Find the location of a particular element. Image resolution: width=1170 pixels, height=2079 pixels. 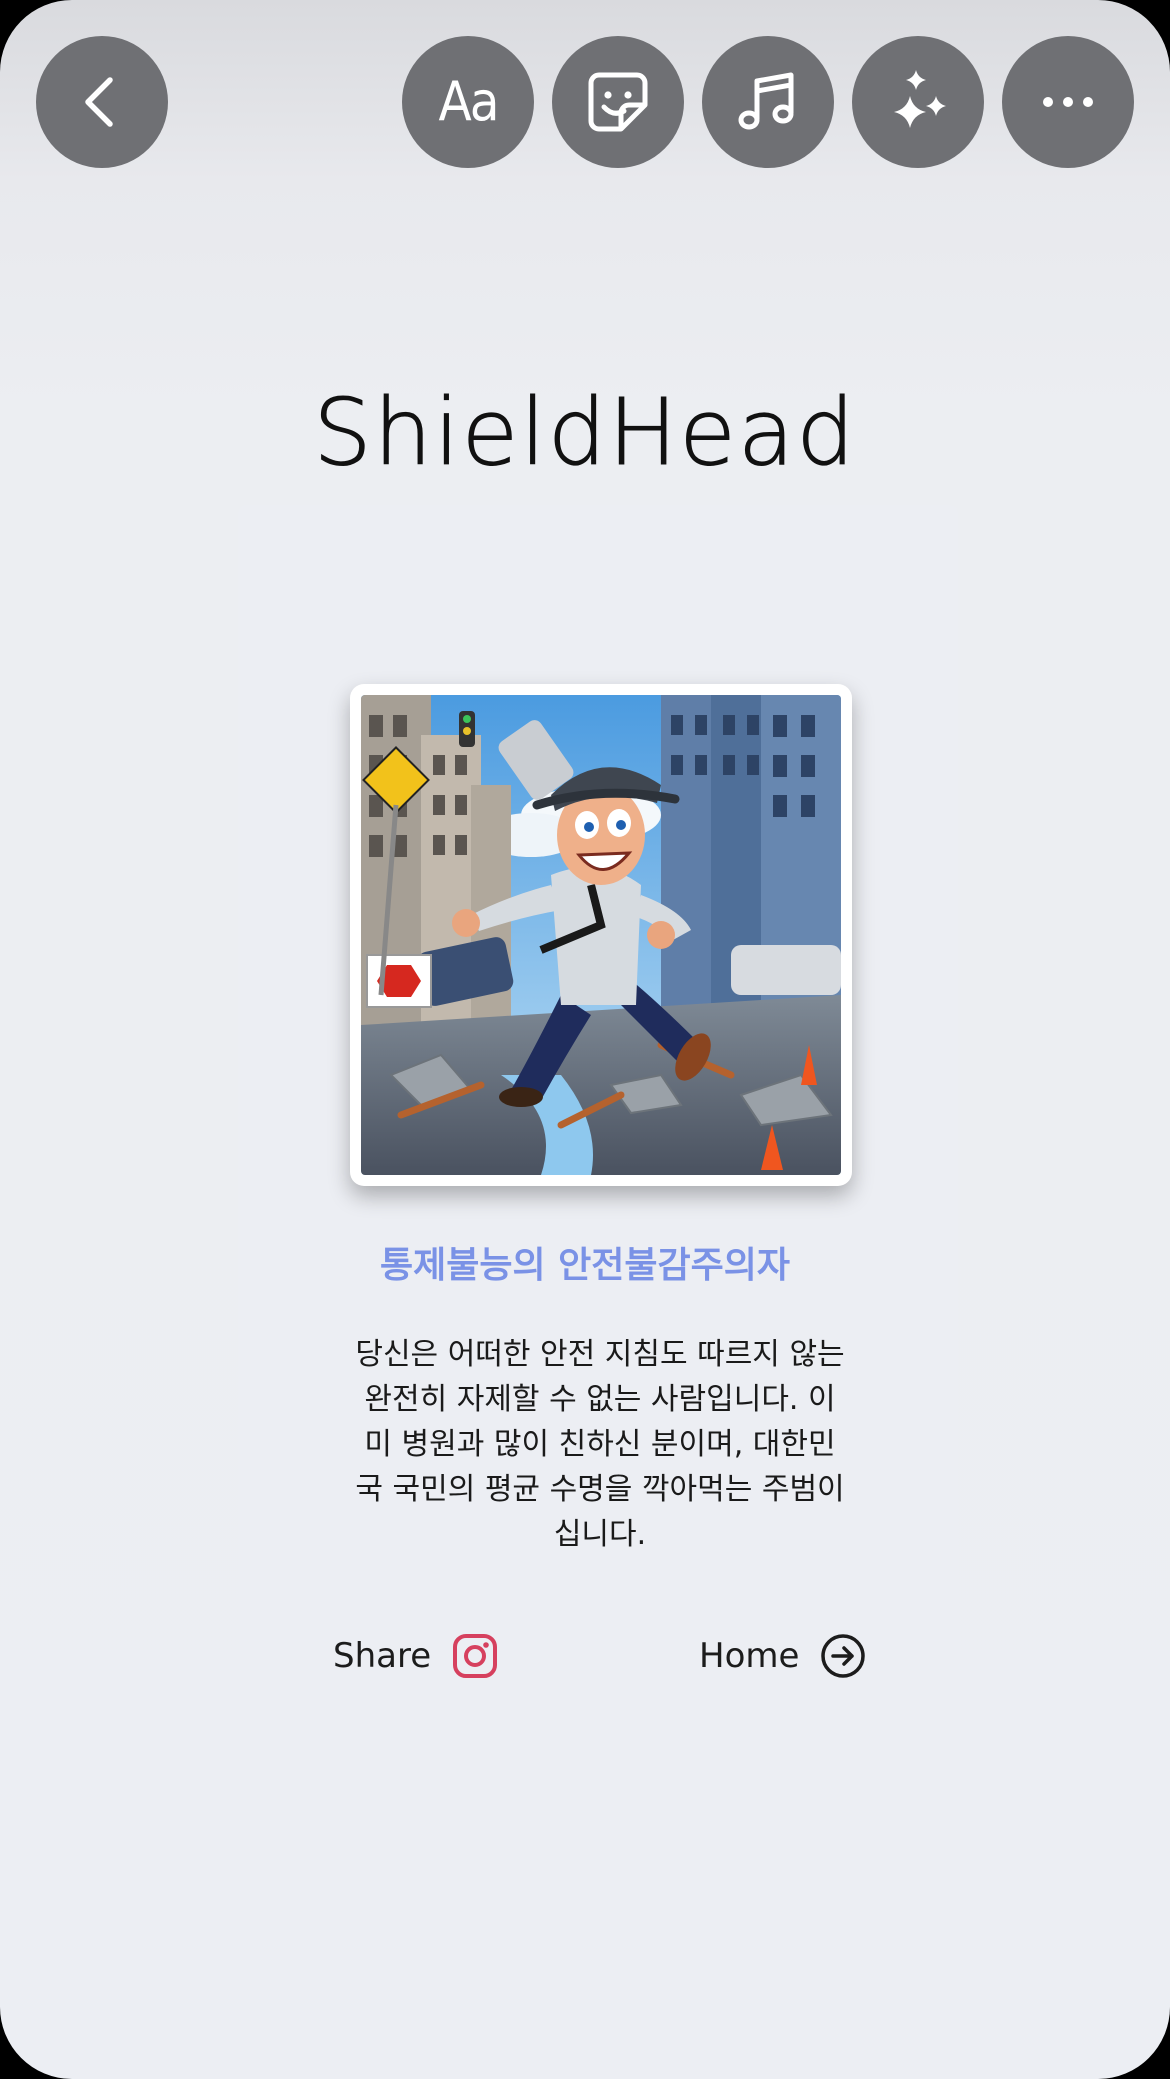

effects-button is located at coordinates (918, 102).